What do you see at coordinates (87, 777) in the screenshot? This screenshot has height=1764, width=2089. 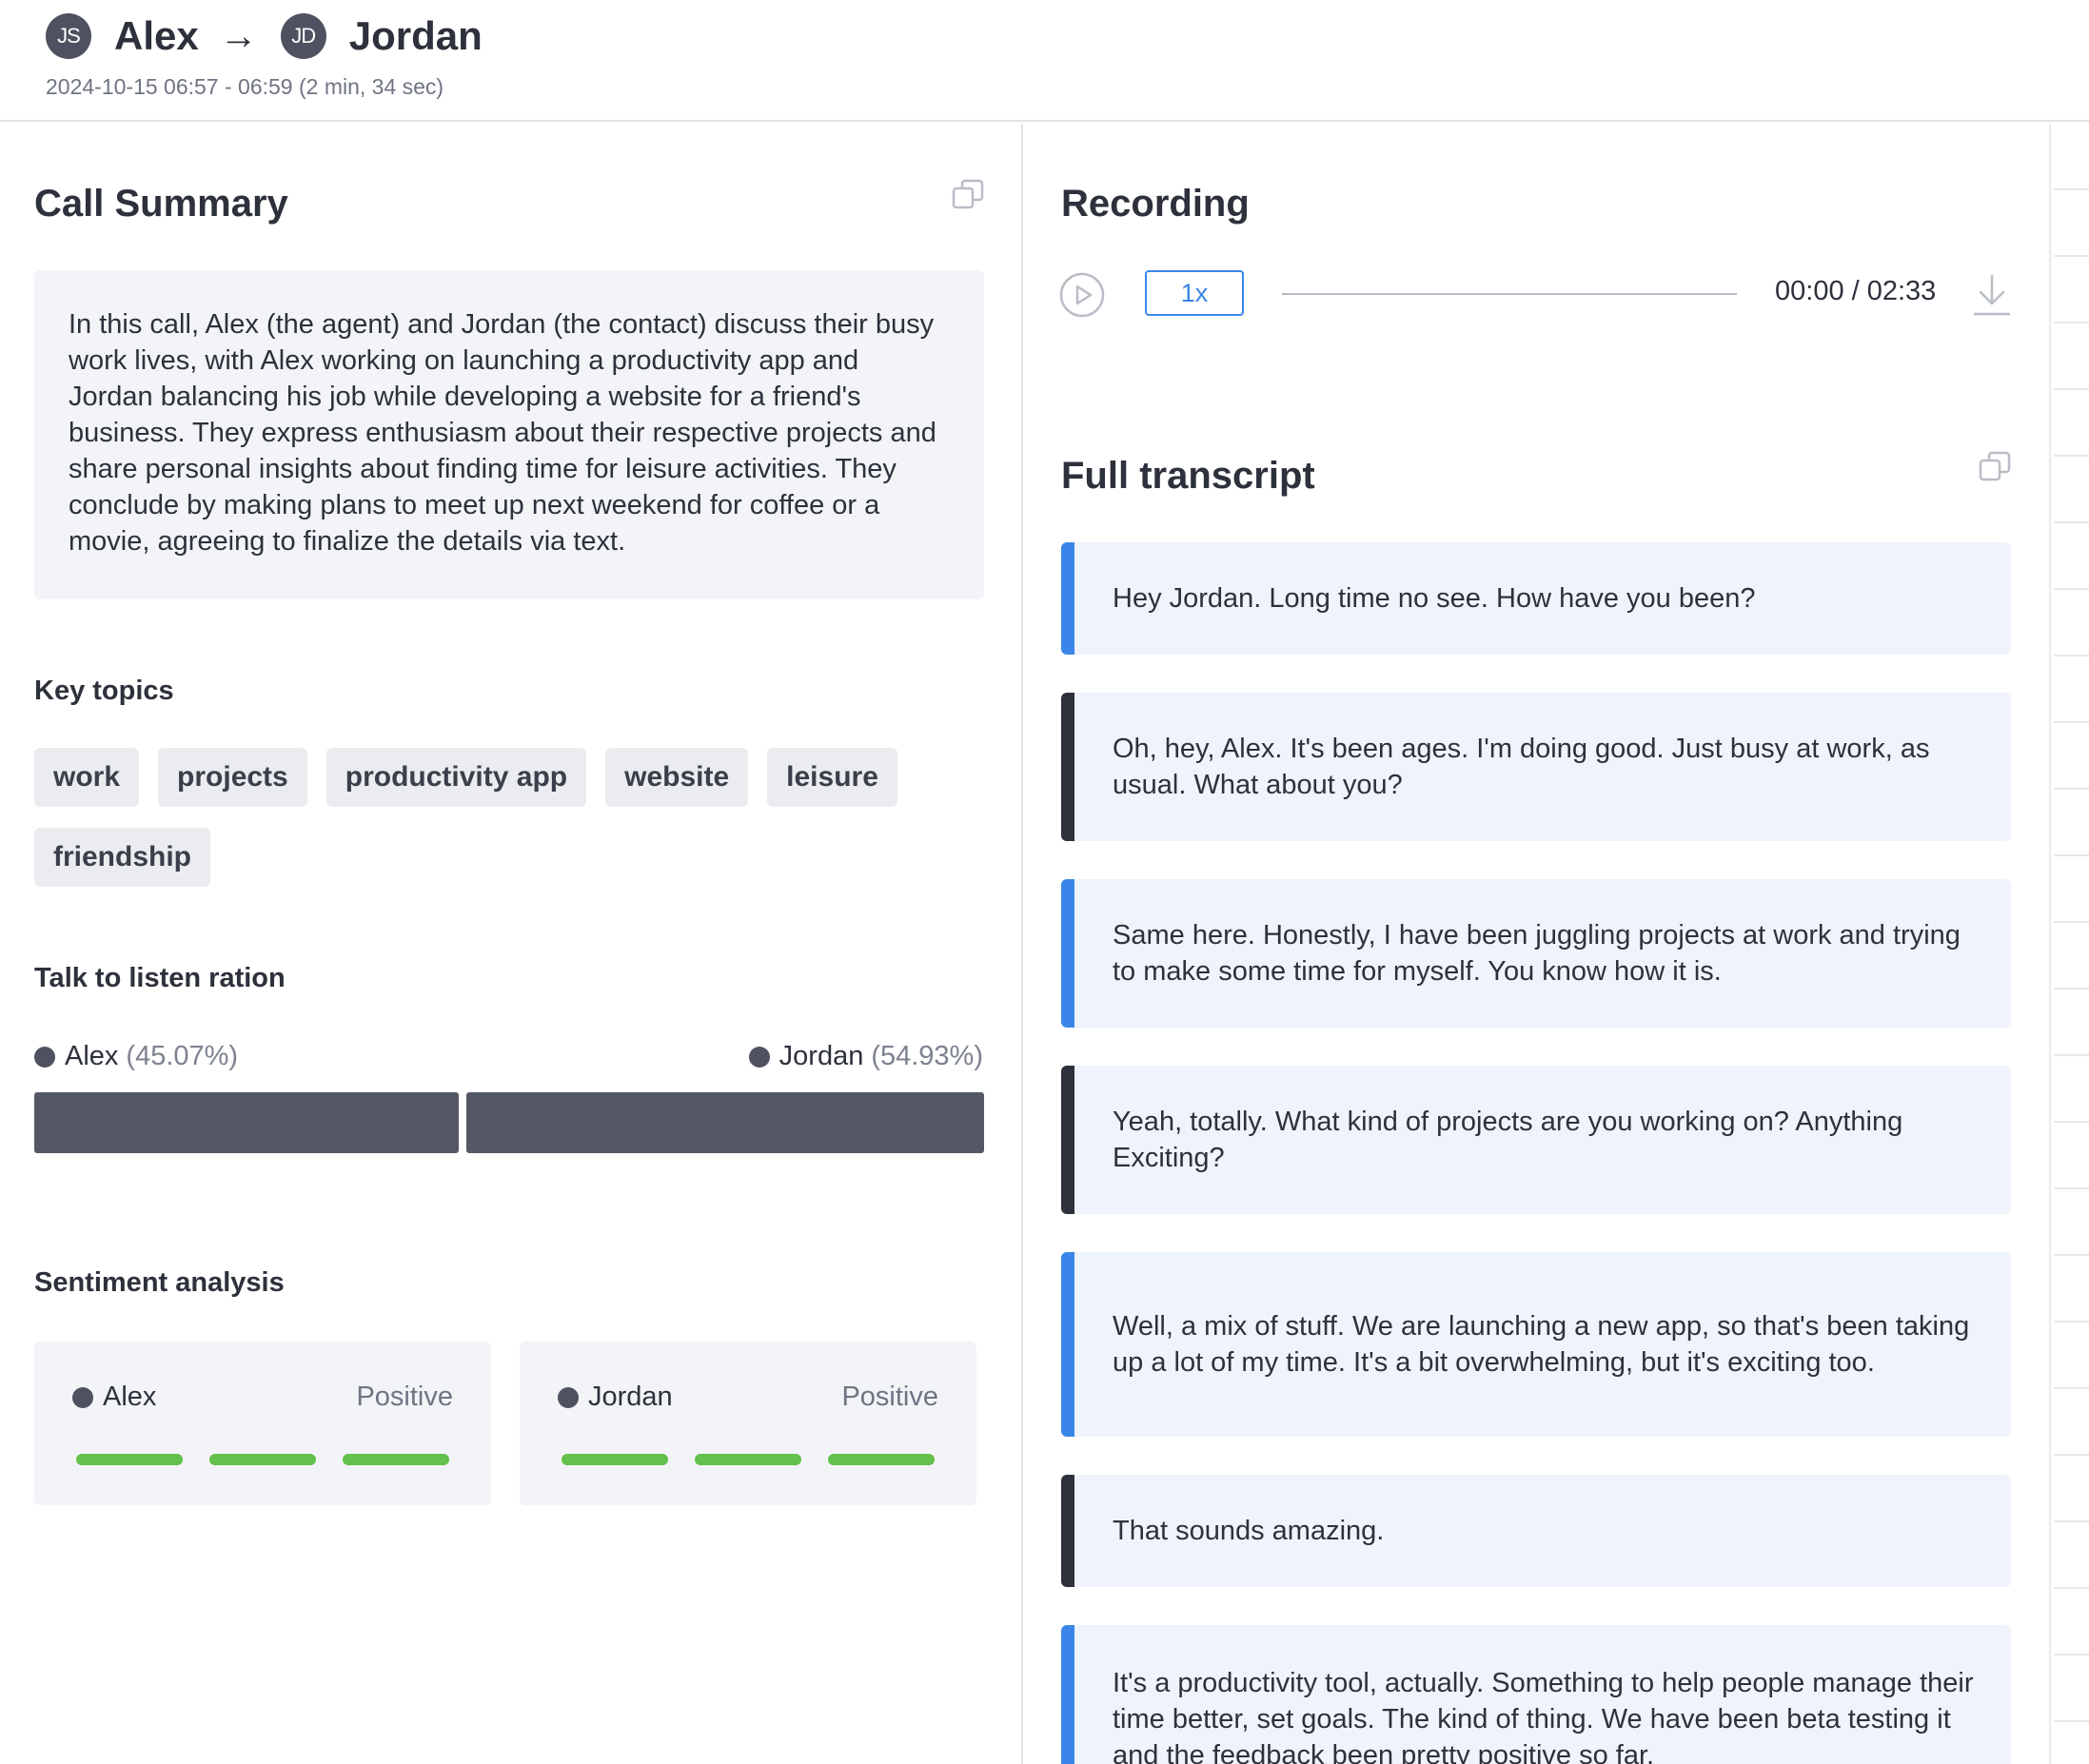 I see `topic-chip: work` at bounding box center [87, 777].